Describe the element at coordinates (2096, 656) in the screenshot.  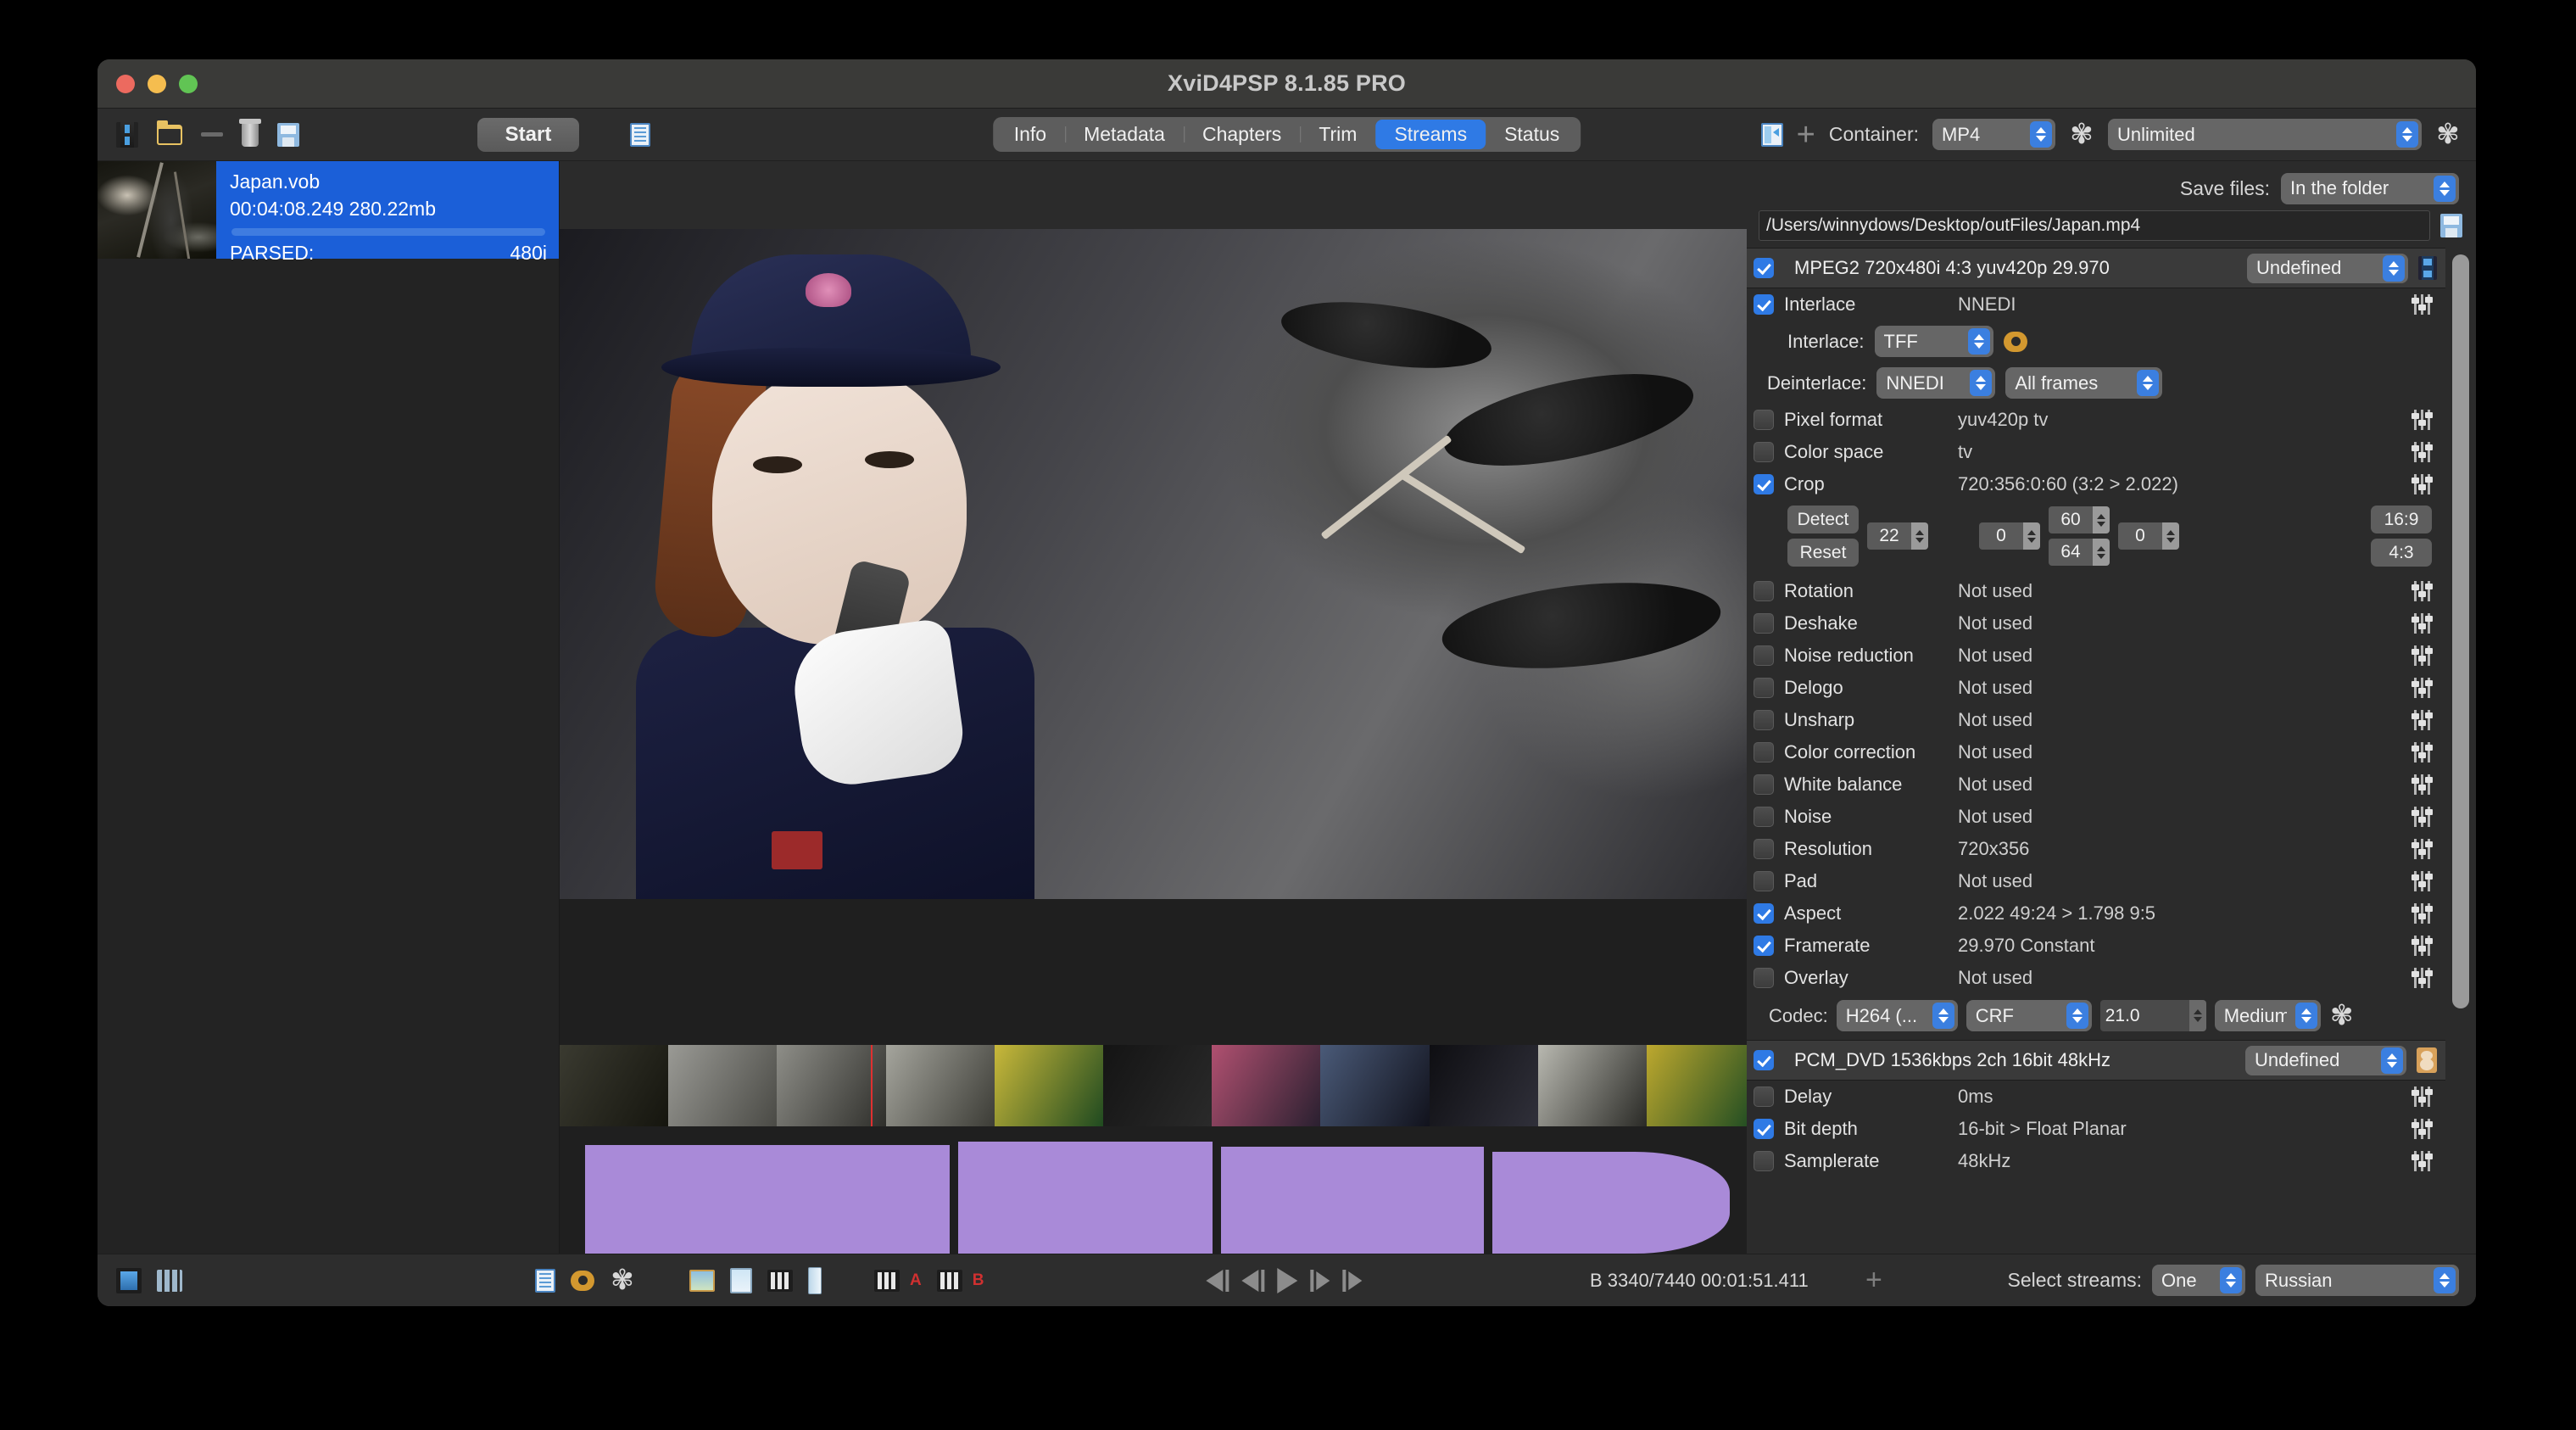
I see `row-noise-reduction: Noise reduction Not used` at that location.